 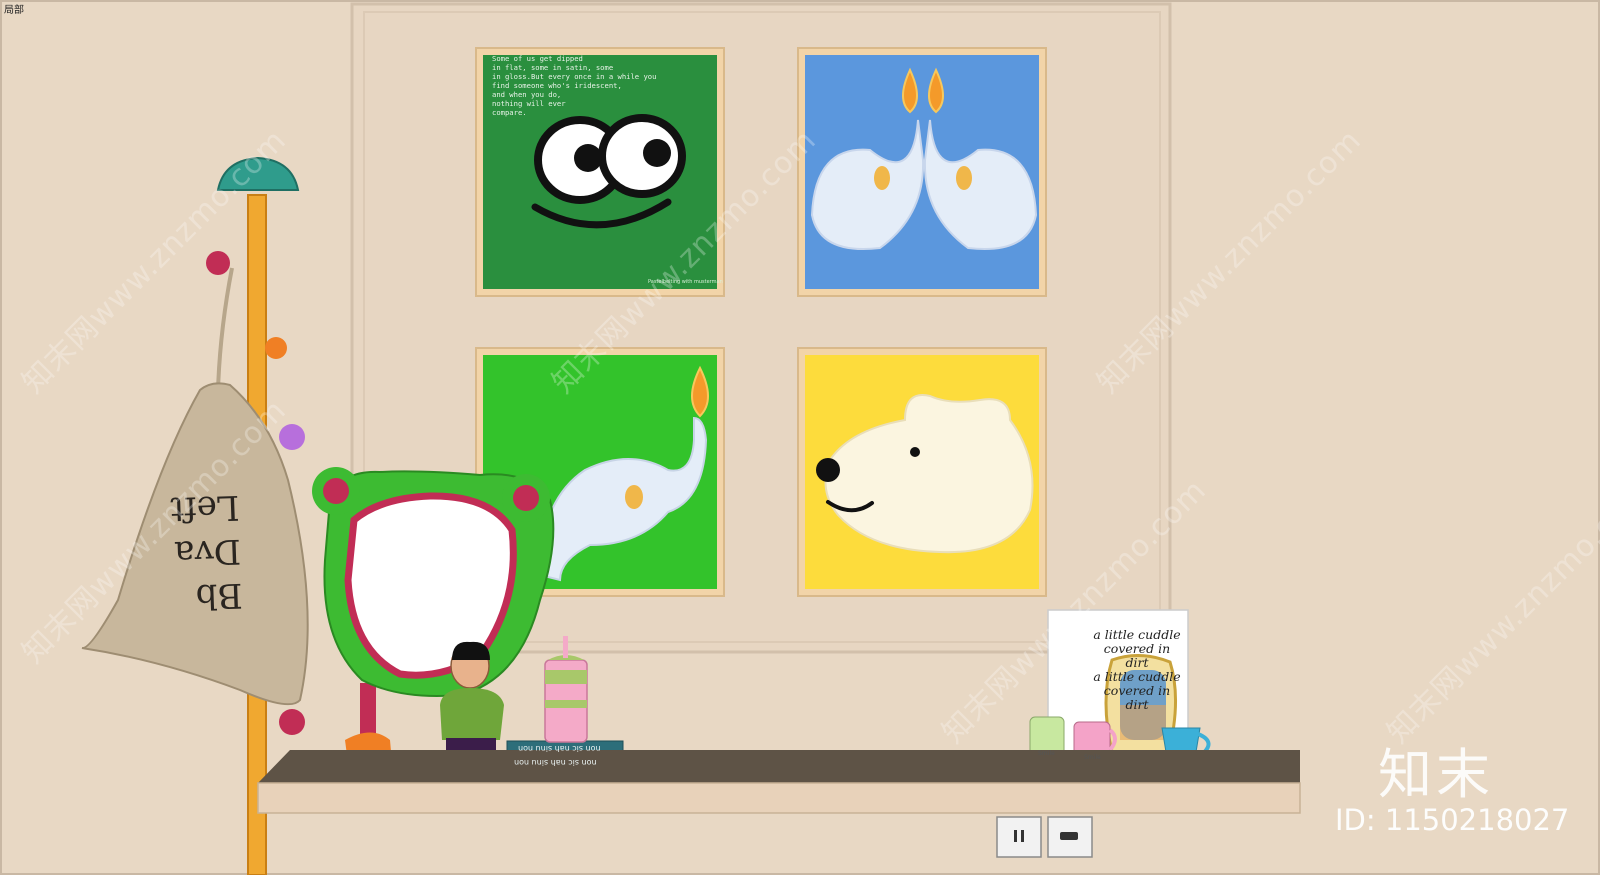 What do you see at coordinates (1436, 774) in the screenshot?
I see `brand-logo: 知末` at bounding box center [1436, 774].